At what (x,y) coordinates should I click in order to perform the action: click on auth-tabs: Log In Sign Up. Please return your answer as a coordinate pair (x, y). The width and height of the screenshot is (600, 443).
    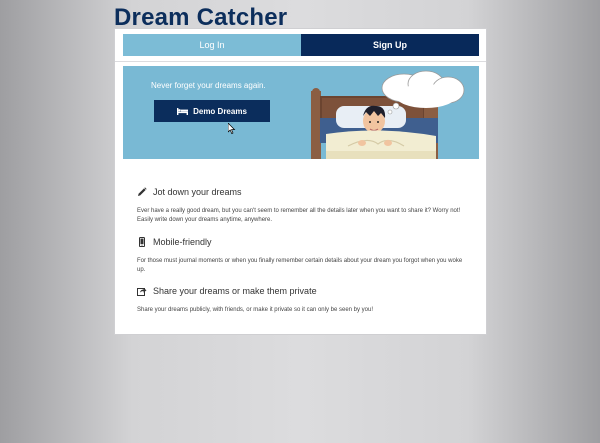
    Looking at the image, I should click on (301, 45).